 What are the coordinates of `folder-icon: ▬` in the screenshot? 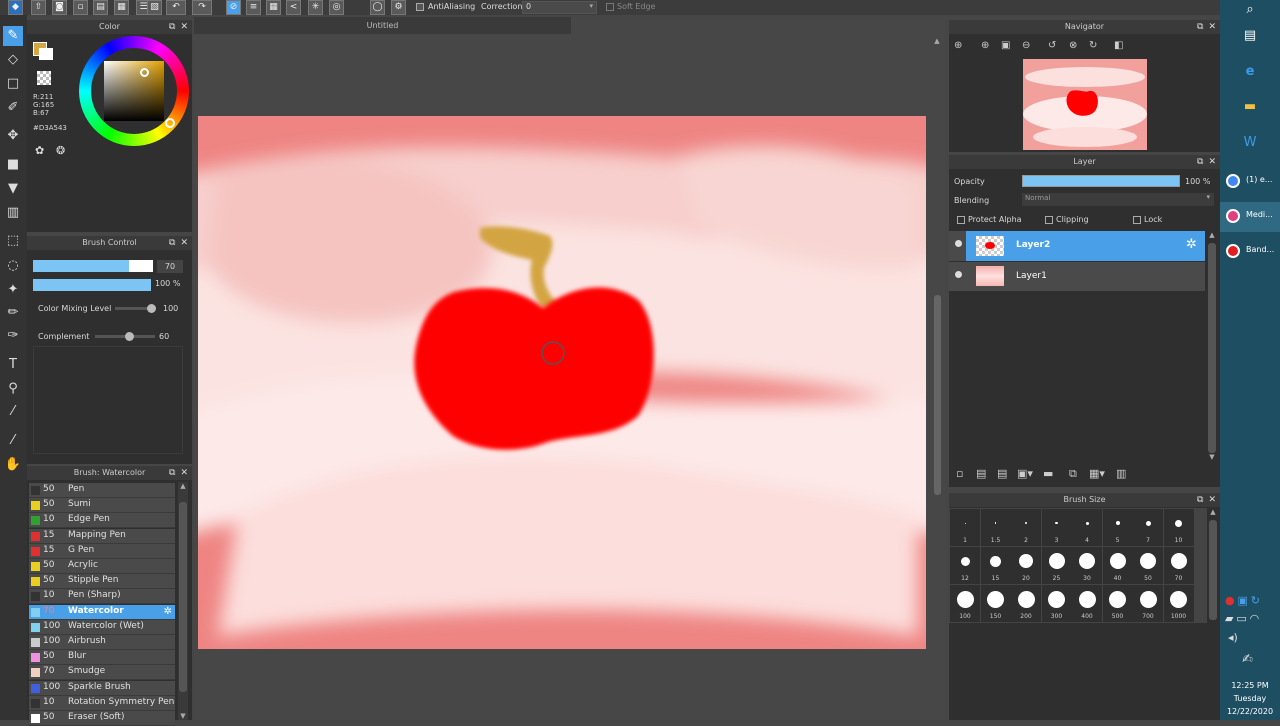 It's located at (1048, 473).